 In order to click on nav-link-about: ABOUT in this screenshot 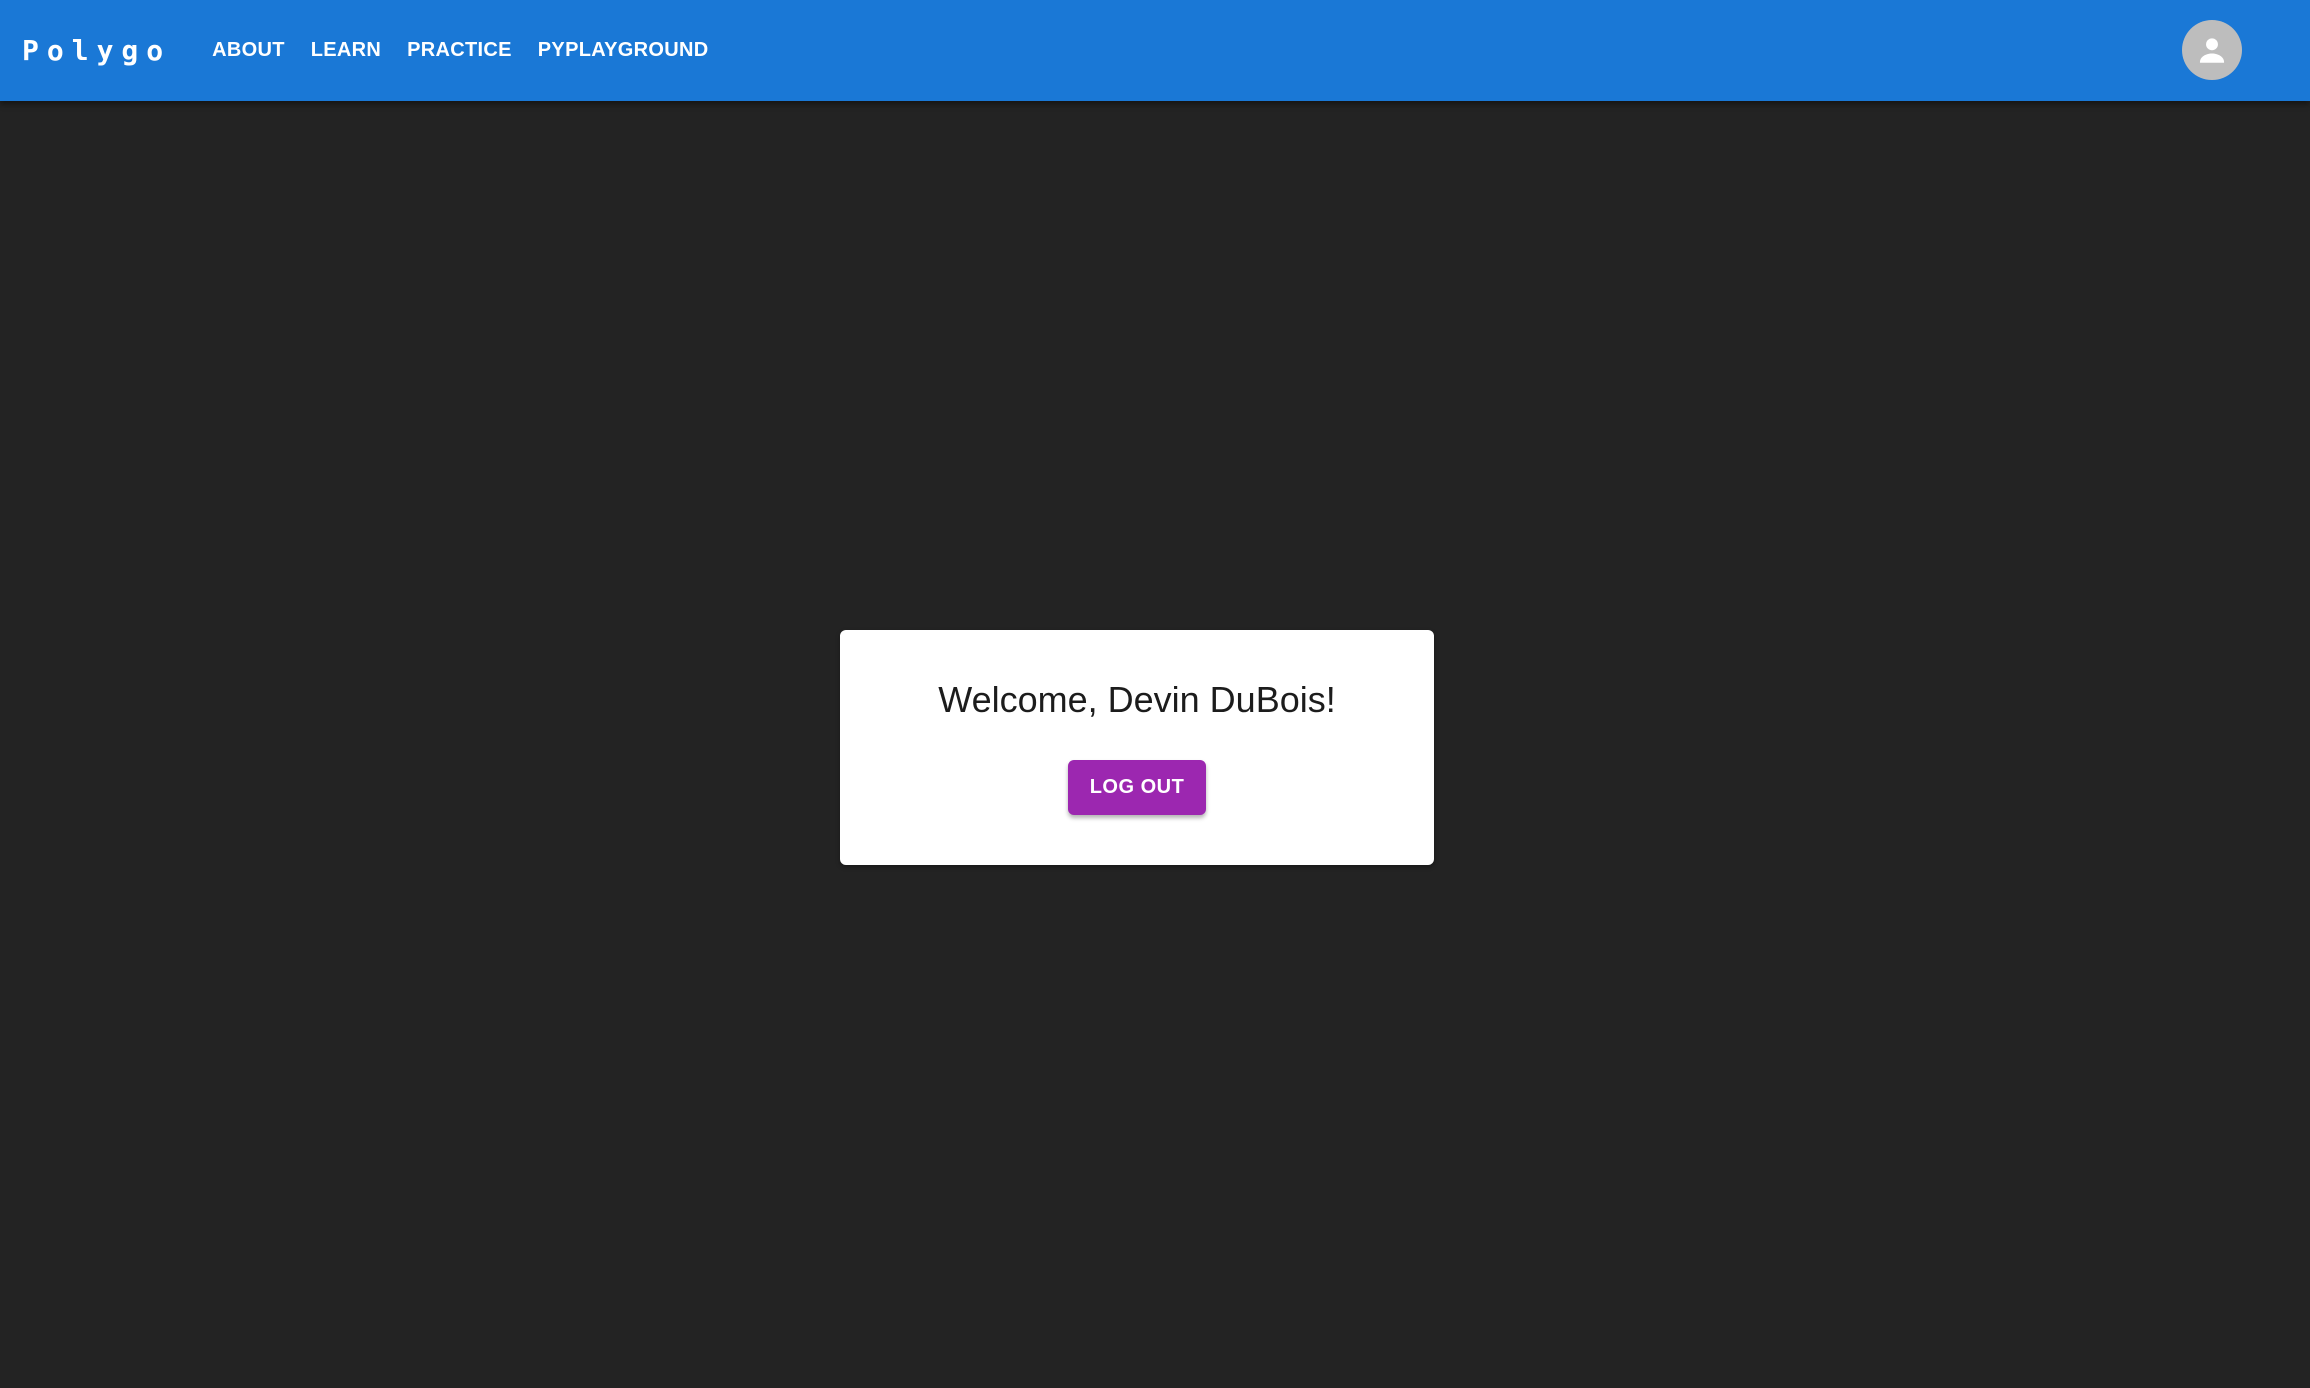, I will do `click(248, 50)`.